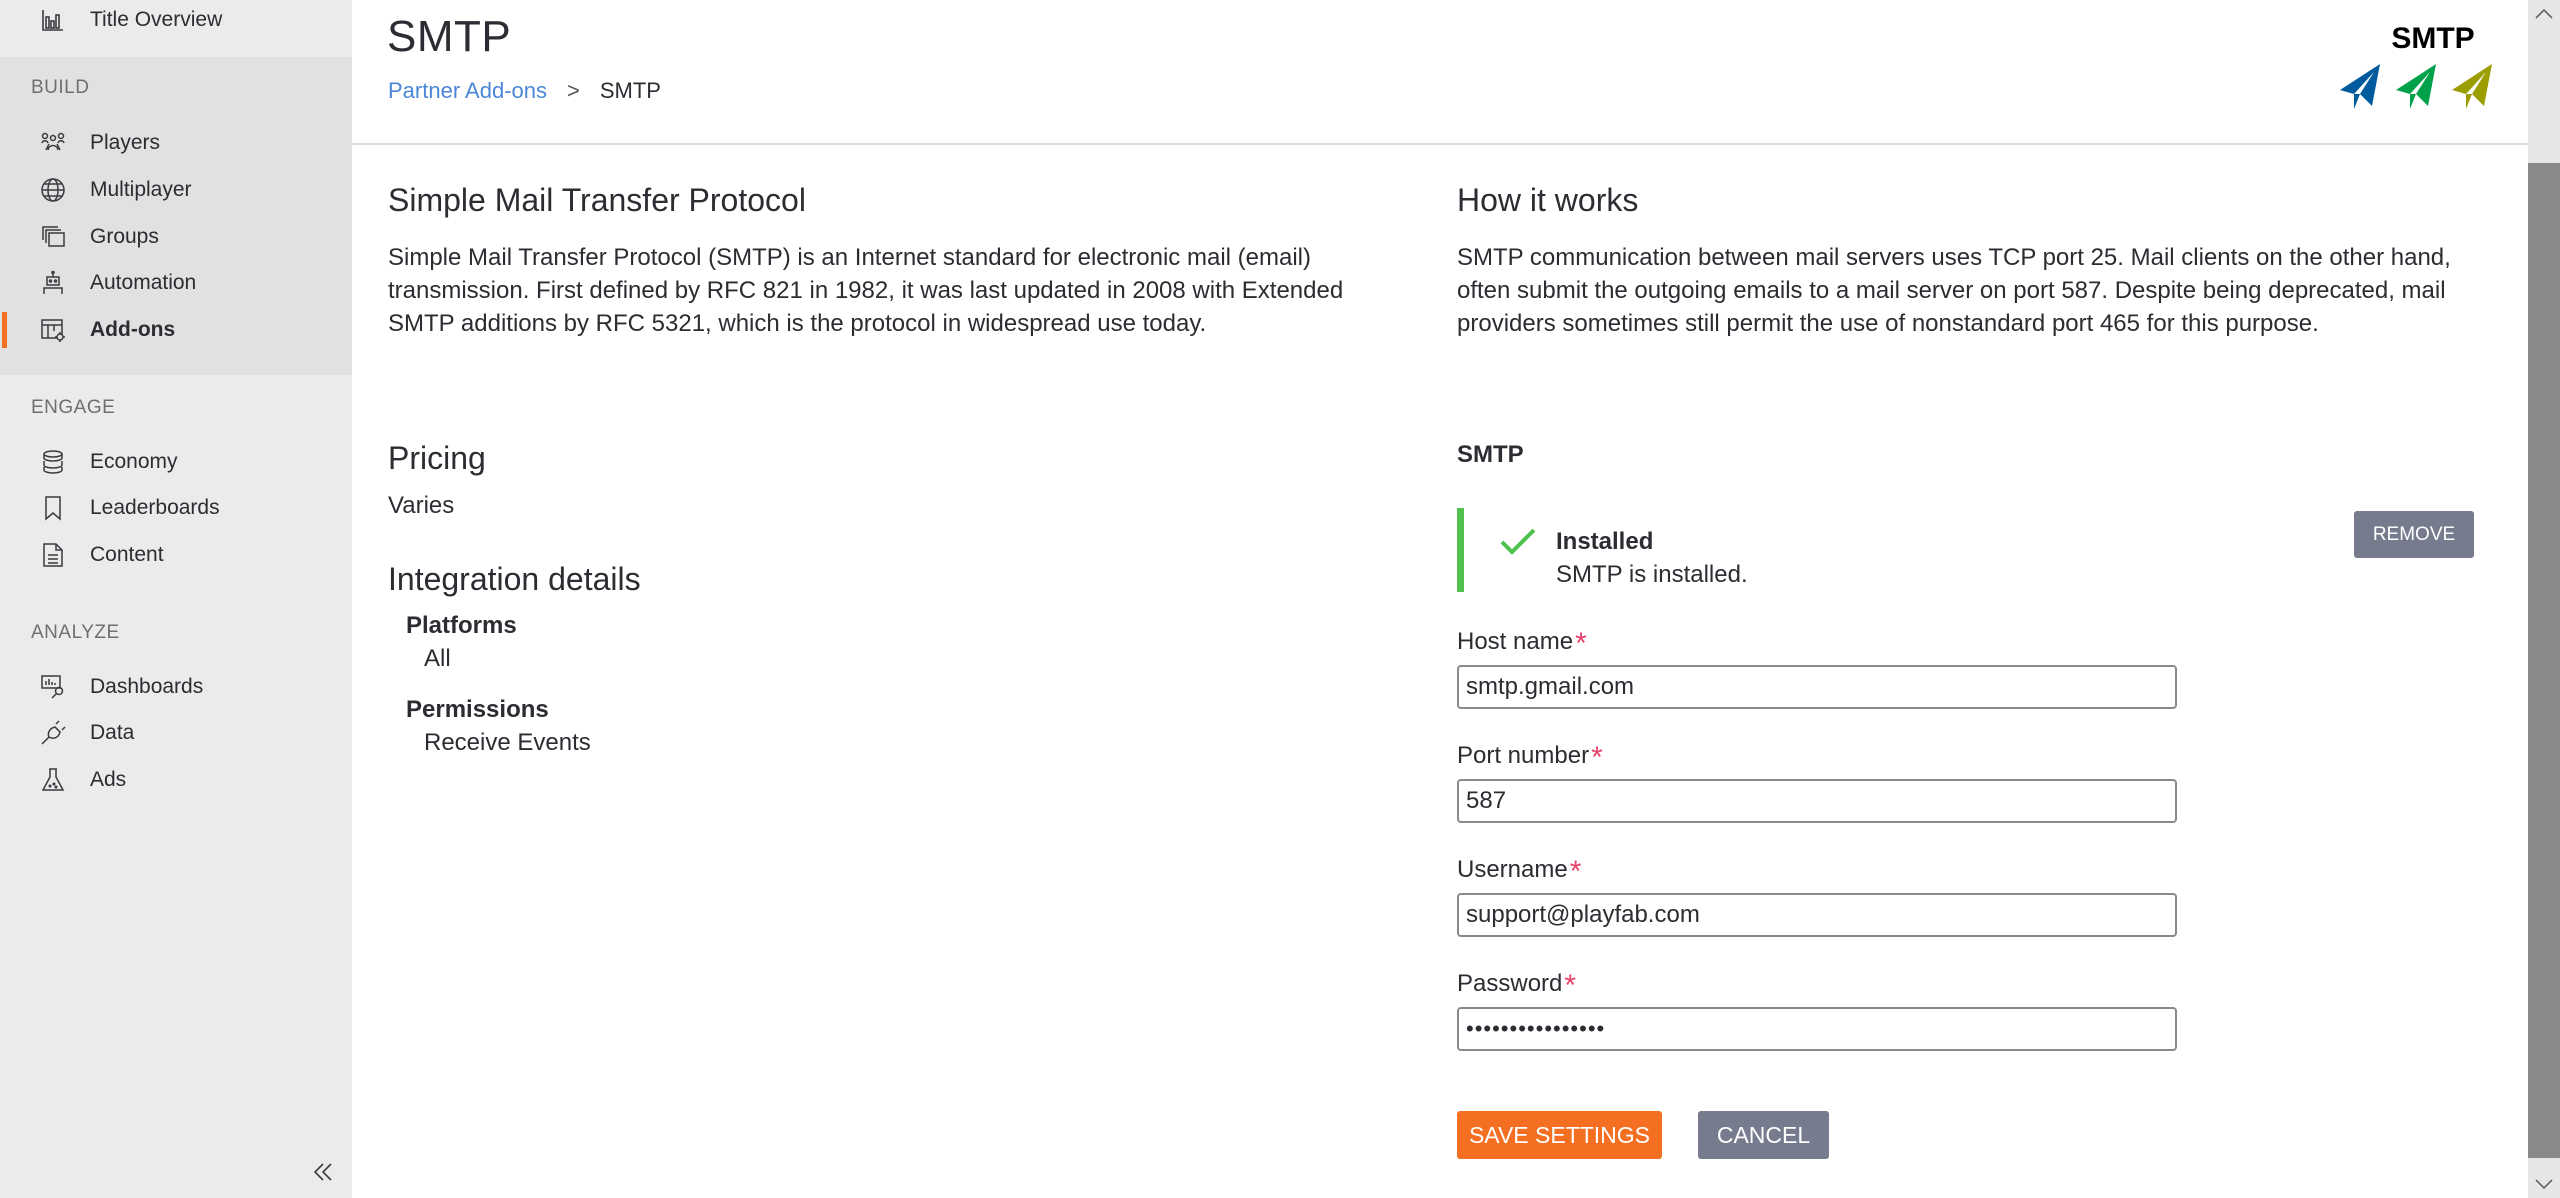  What do you see at coordinates (156, 19) in the screenshot?
I see `sidebar-item-label: Title Overview` at bounding box center [156, 19].